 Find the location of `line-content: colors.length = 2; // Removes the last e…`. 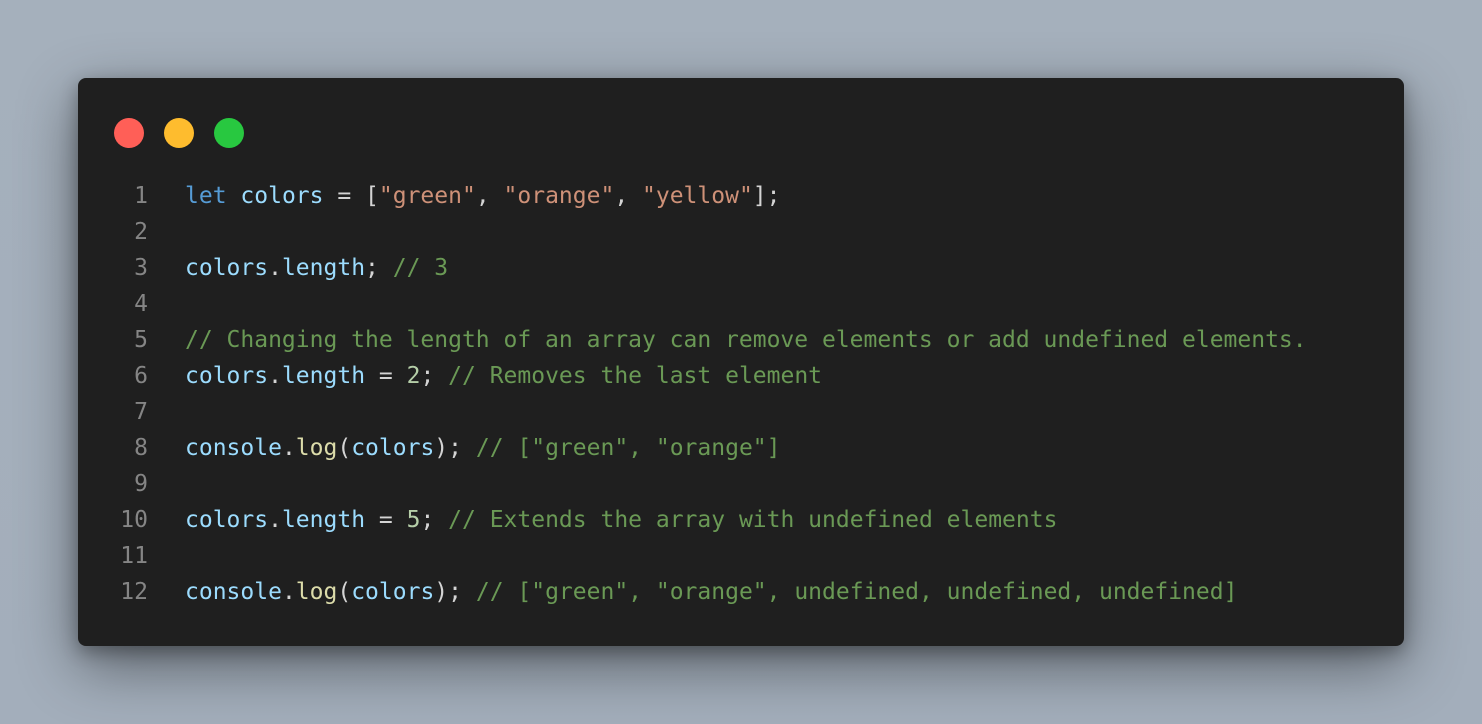

line-content: colors.length = 2; // Removes the last e… is located at coordinates (503, 376).